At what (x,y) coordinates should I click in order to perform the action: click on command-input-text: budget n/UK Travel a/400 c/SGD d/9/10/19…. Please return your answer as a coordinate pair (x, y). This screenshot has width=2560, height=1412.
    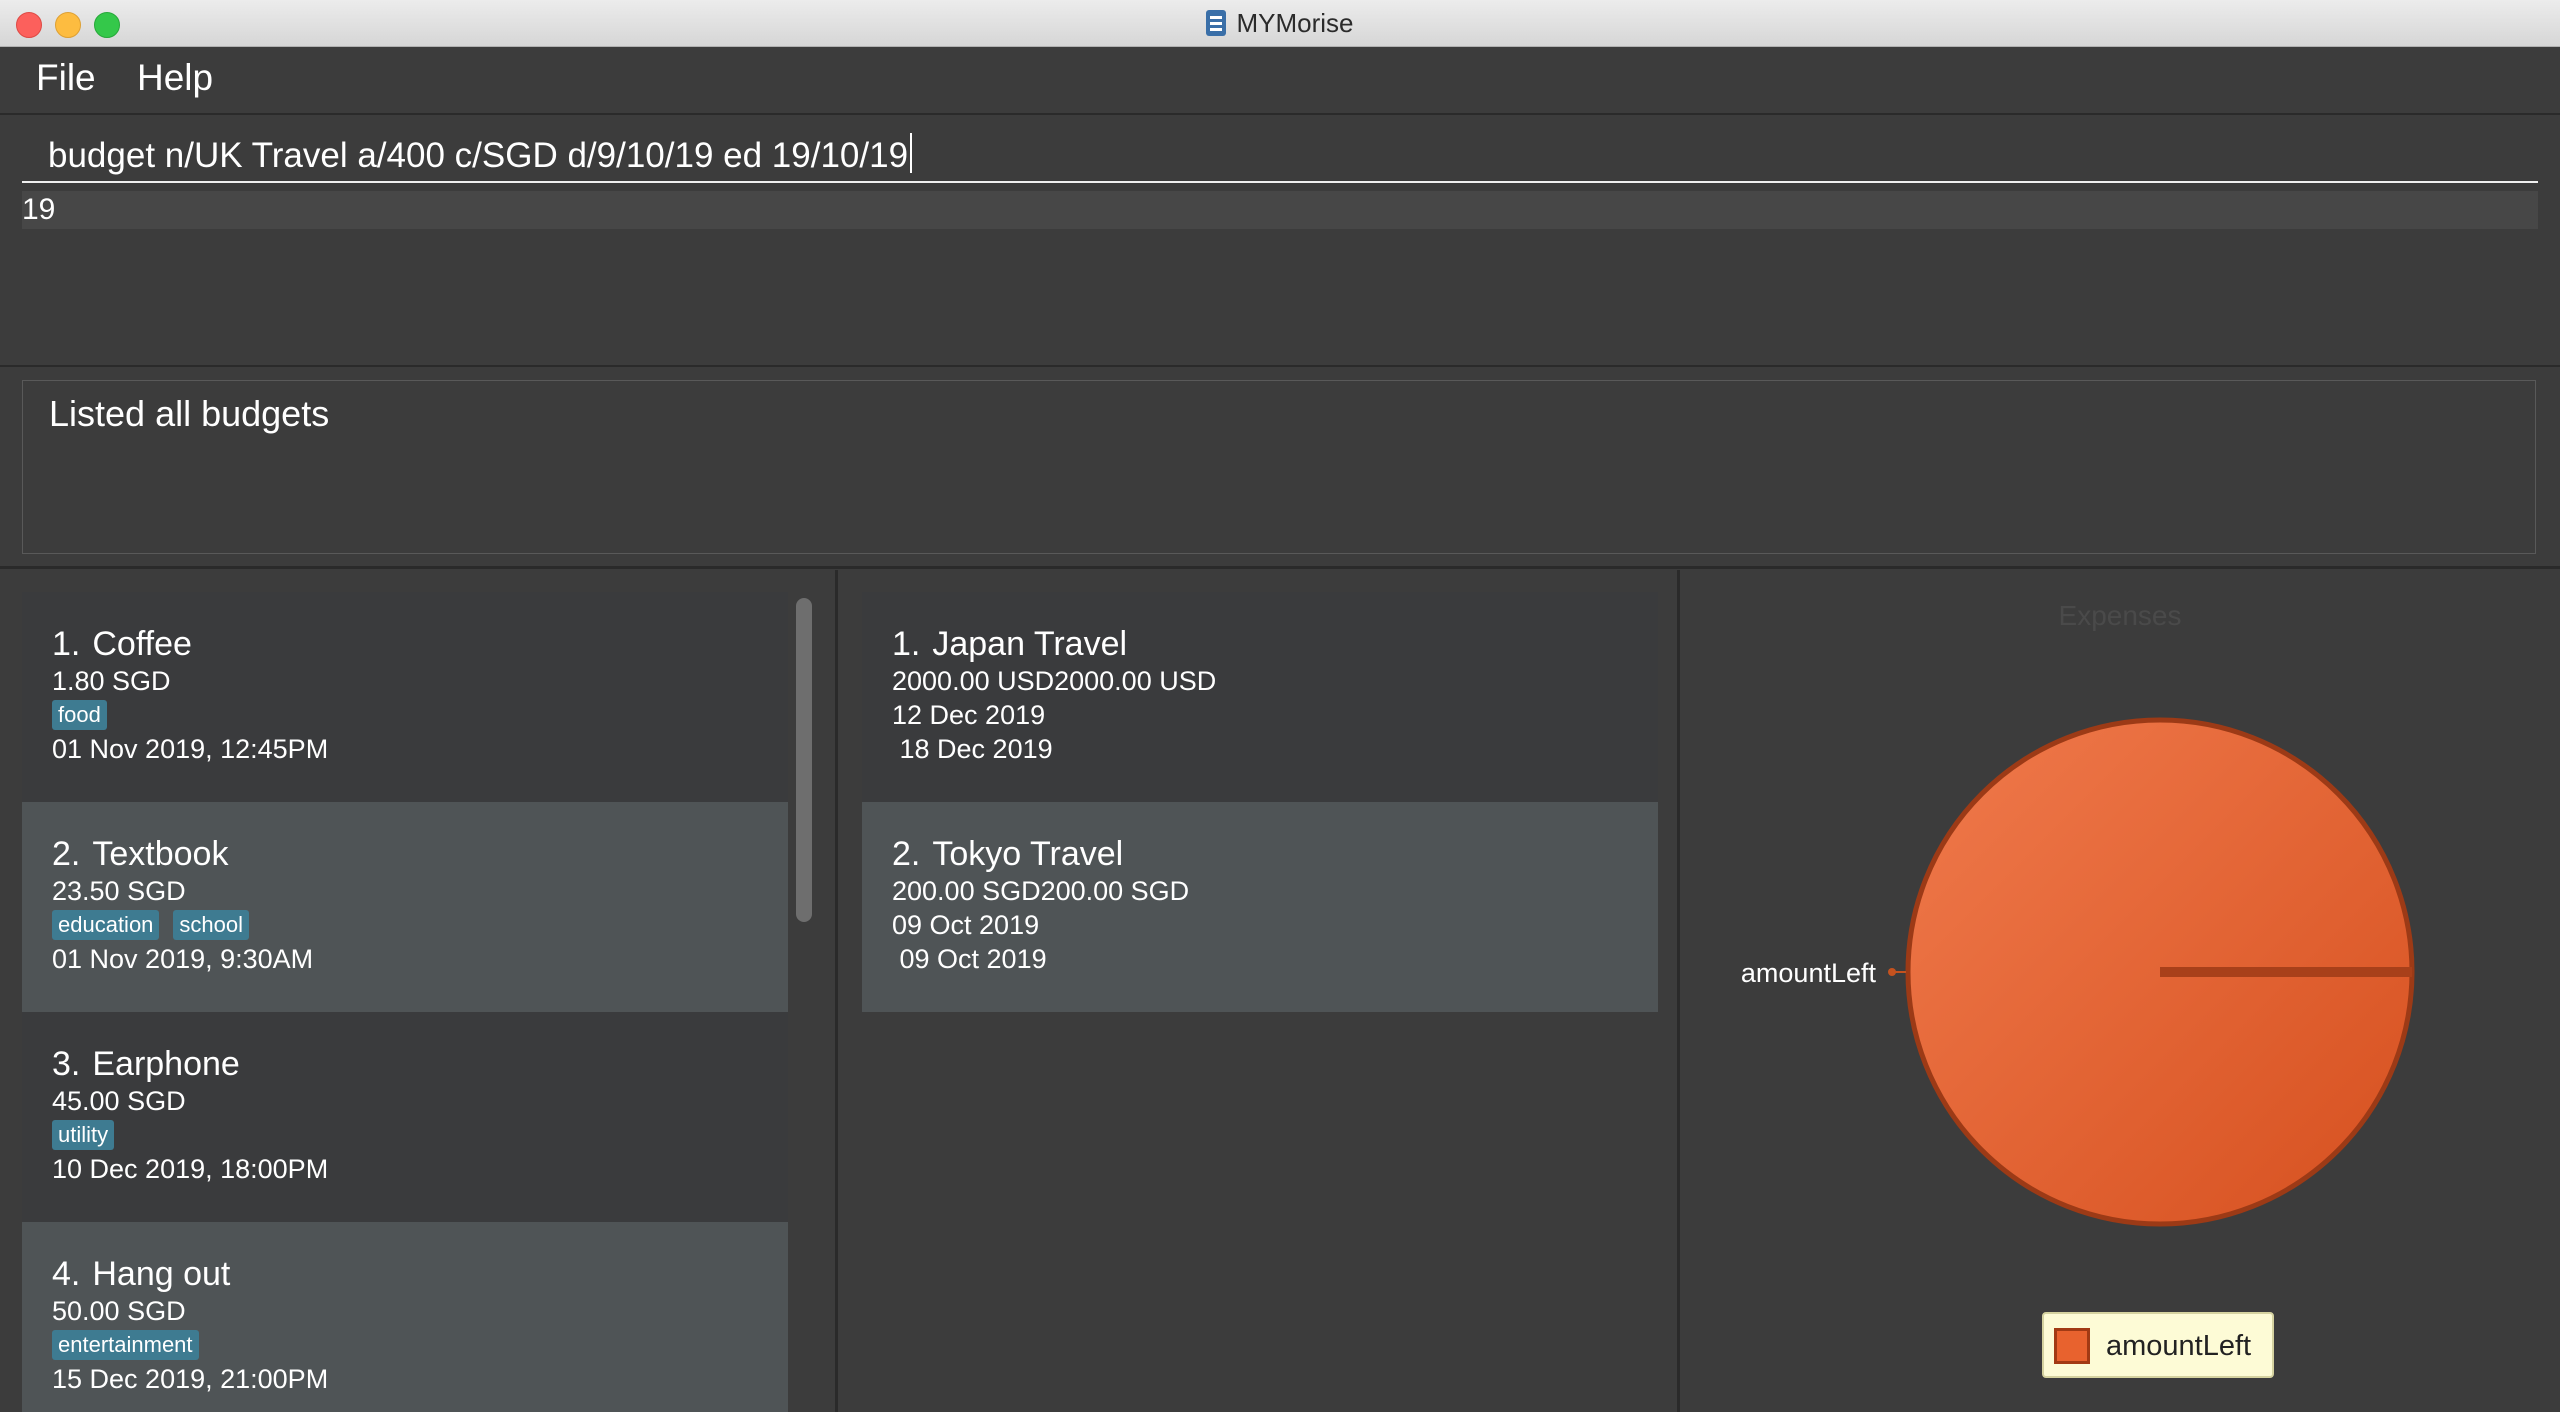
    Looking at the image, I should click on (478, 155).